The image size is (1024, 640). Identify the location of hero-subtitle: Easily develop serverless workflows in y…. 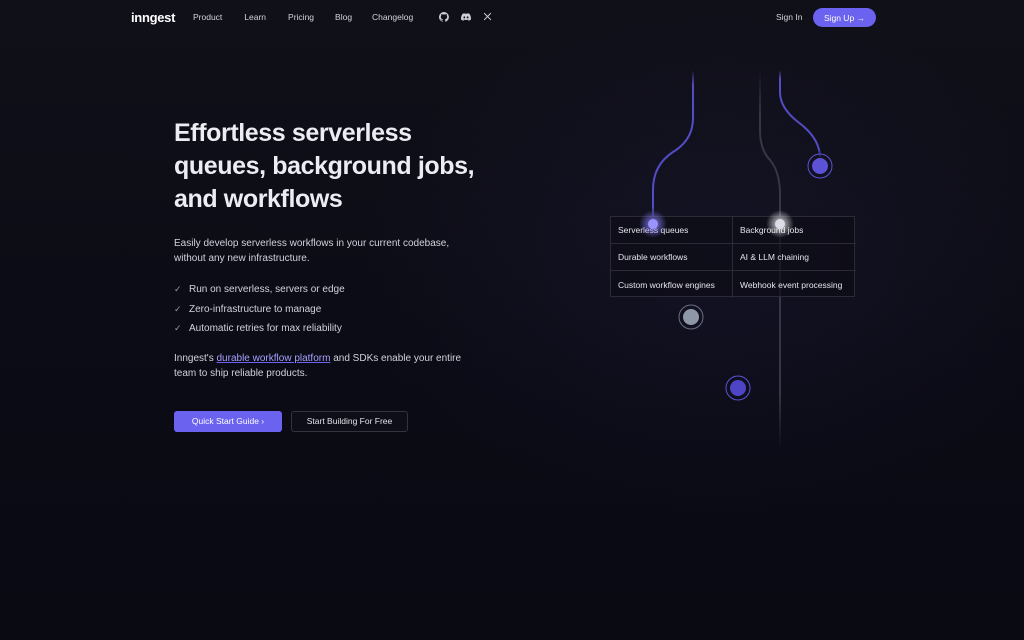
(312, 251).